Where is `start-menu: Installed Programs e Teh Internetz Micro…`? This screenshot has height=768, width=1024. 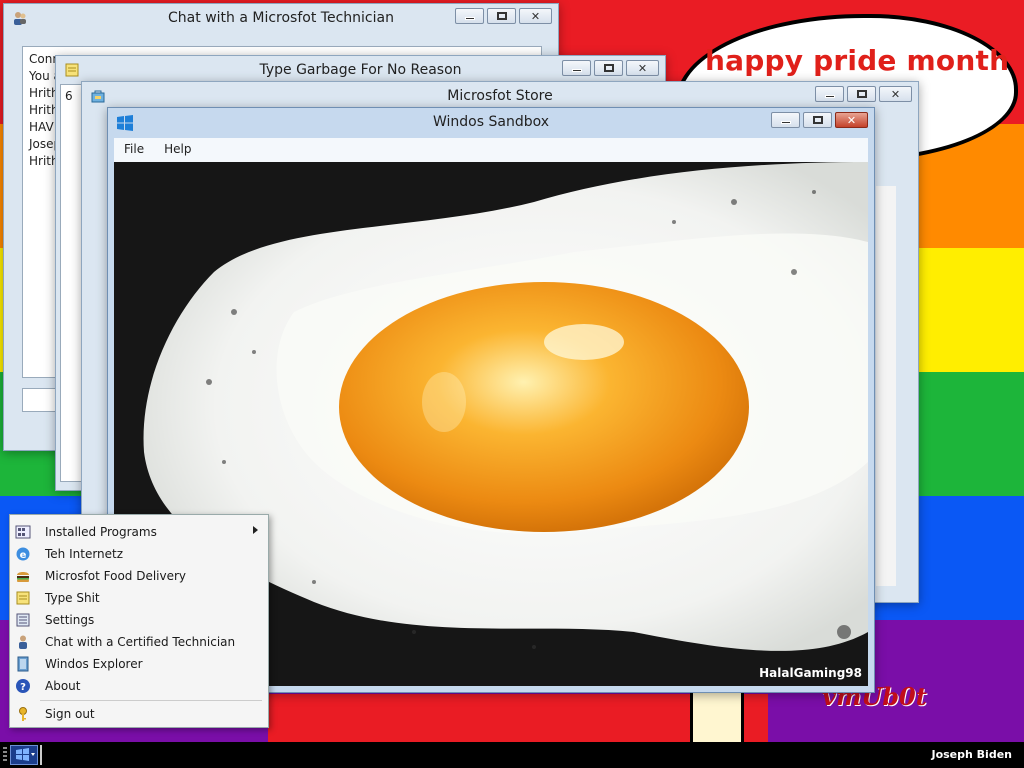
start-menu: Installed Programs e Teh Internetz Micro… is located at coordinates (139, 621).